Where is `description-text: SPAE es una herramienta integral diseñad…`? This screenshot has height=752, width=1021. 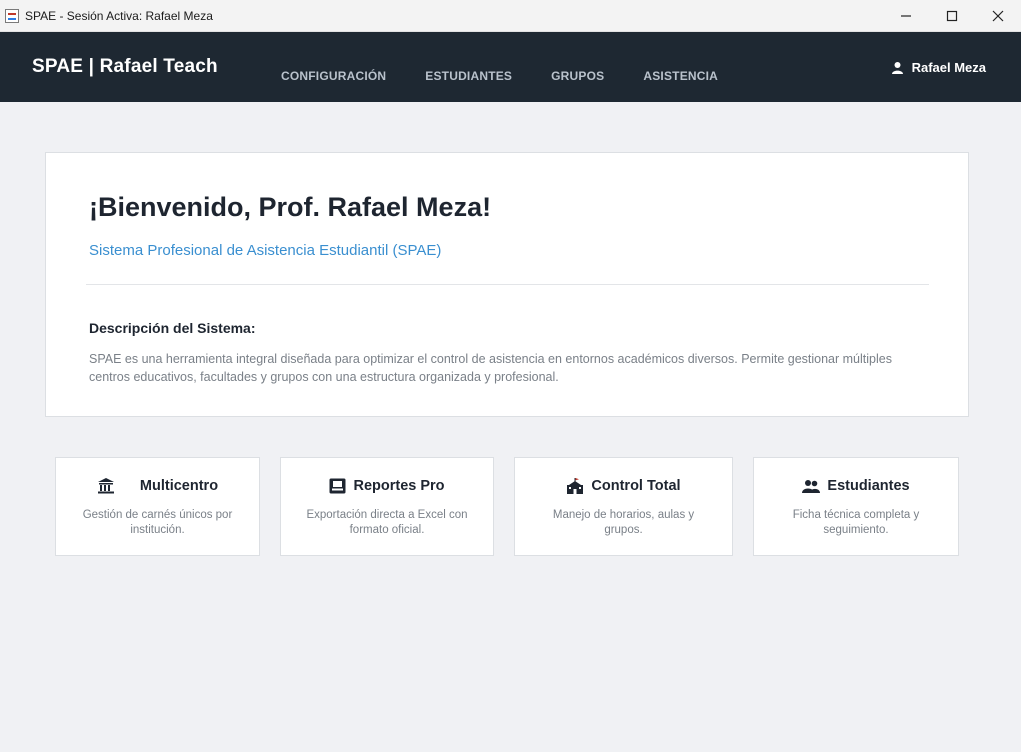
description-text: SPAE es una herramienta integral diseñad… is located at coordinates (490, 368).